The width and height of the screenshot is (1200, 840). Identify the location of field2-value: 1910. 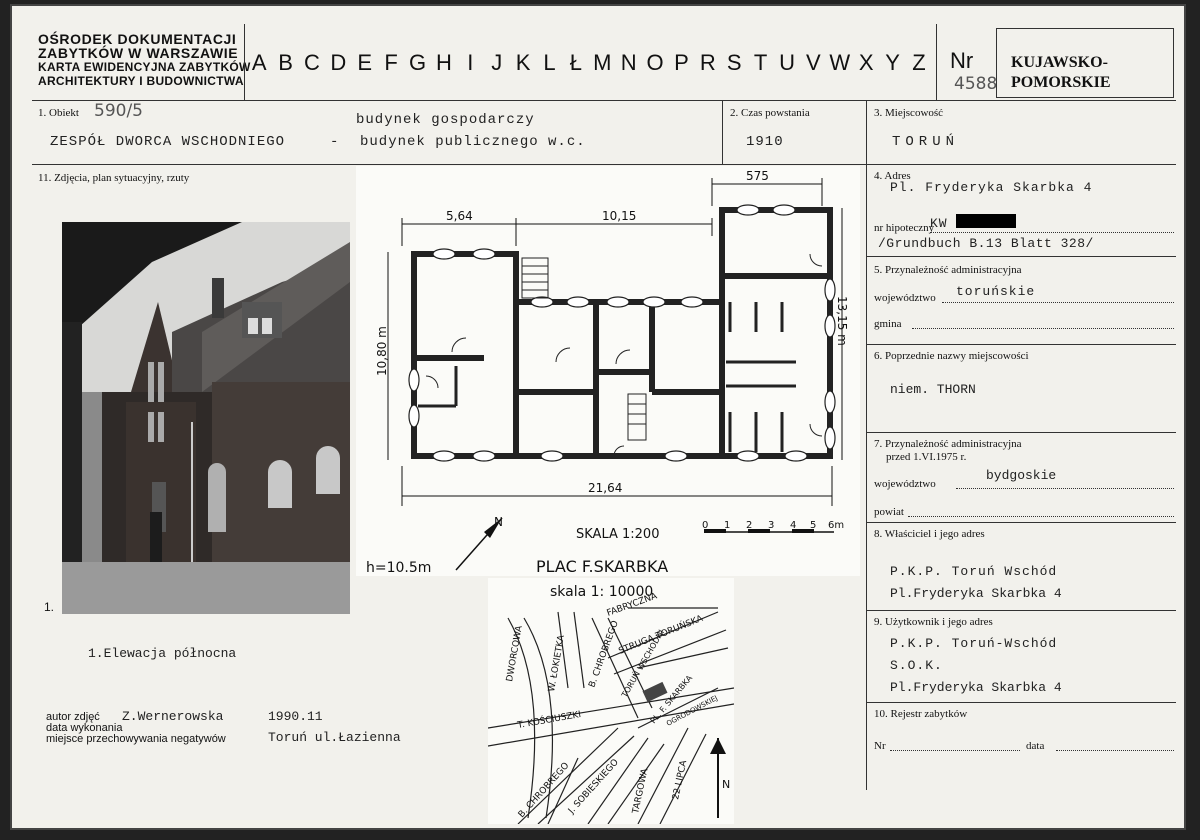
(765, 142).